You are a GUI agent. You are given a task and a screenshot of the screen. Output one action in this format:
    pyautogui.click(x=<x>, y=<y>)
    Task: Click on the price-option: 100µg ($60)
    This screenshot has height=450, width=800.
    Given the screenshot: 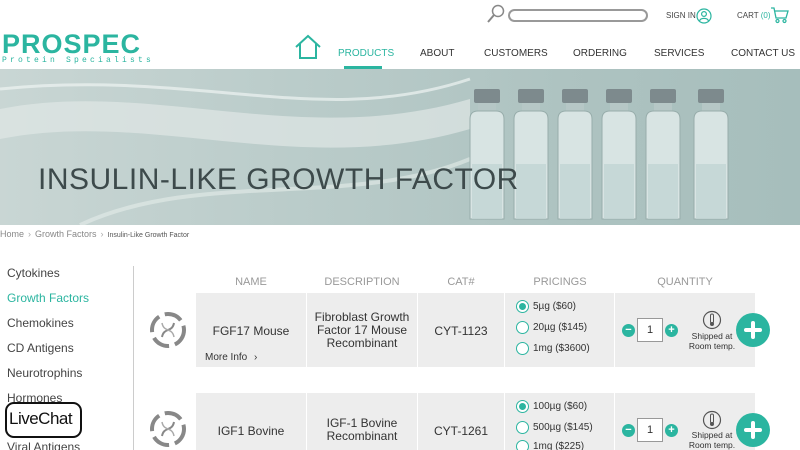 What is the action you would take?
    pyautogui.click(x=551, y=406)
    